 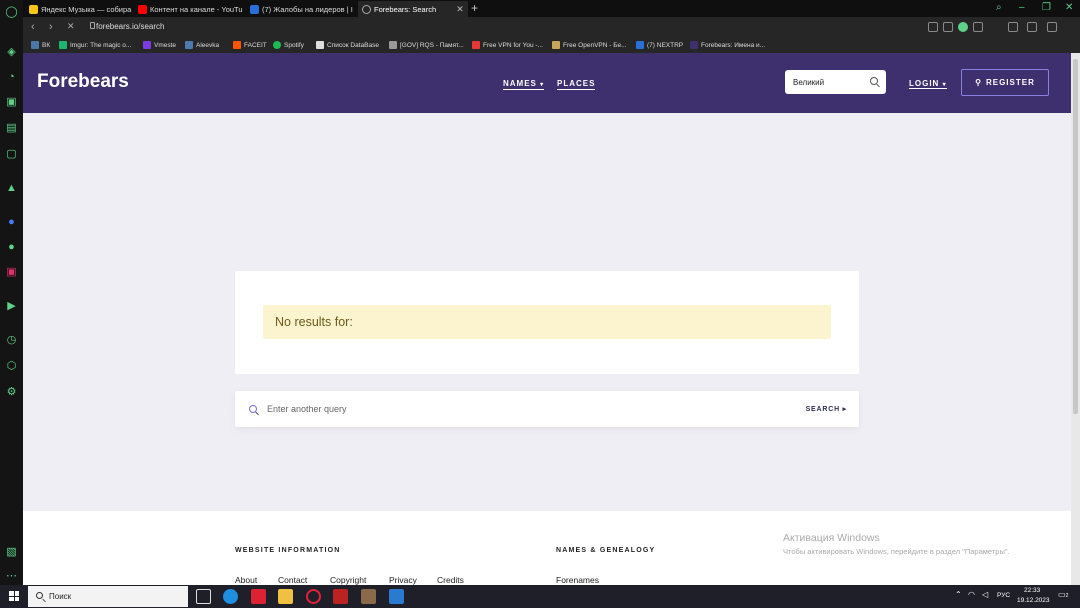 What do you see at coordinates (576, 84) in the screenshot?
I see `nav-places: PLACES` at bounding box center [576, 84].